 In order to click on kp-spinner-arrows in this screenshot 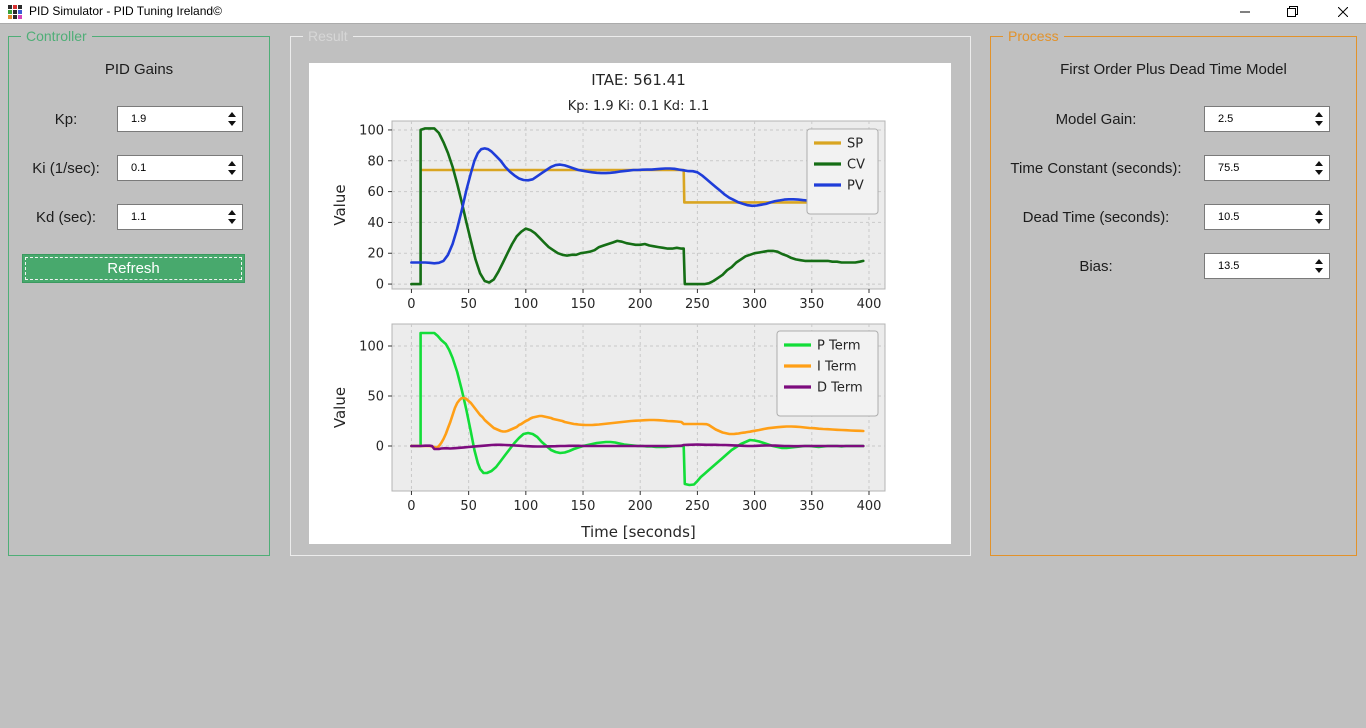, I will do `click(232, 119)`.